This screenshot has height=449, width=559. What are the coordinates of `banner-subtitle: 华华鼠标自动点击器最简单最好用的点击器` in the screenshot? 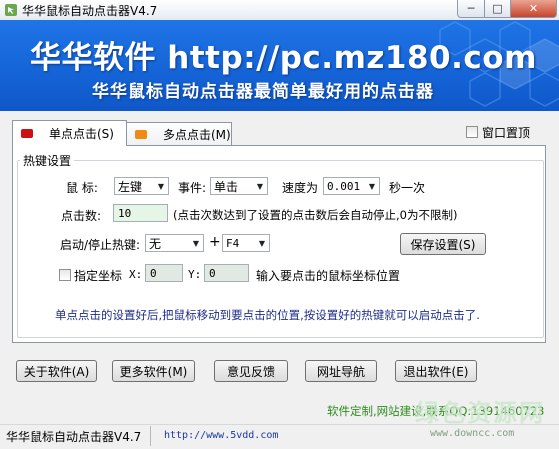 It's located at (263, 92).